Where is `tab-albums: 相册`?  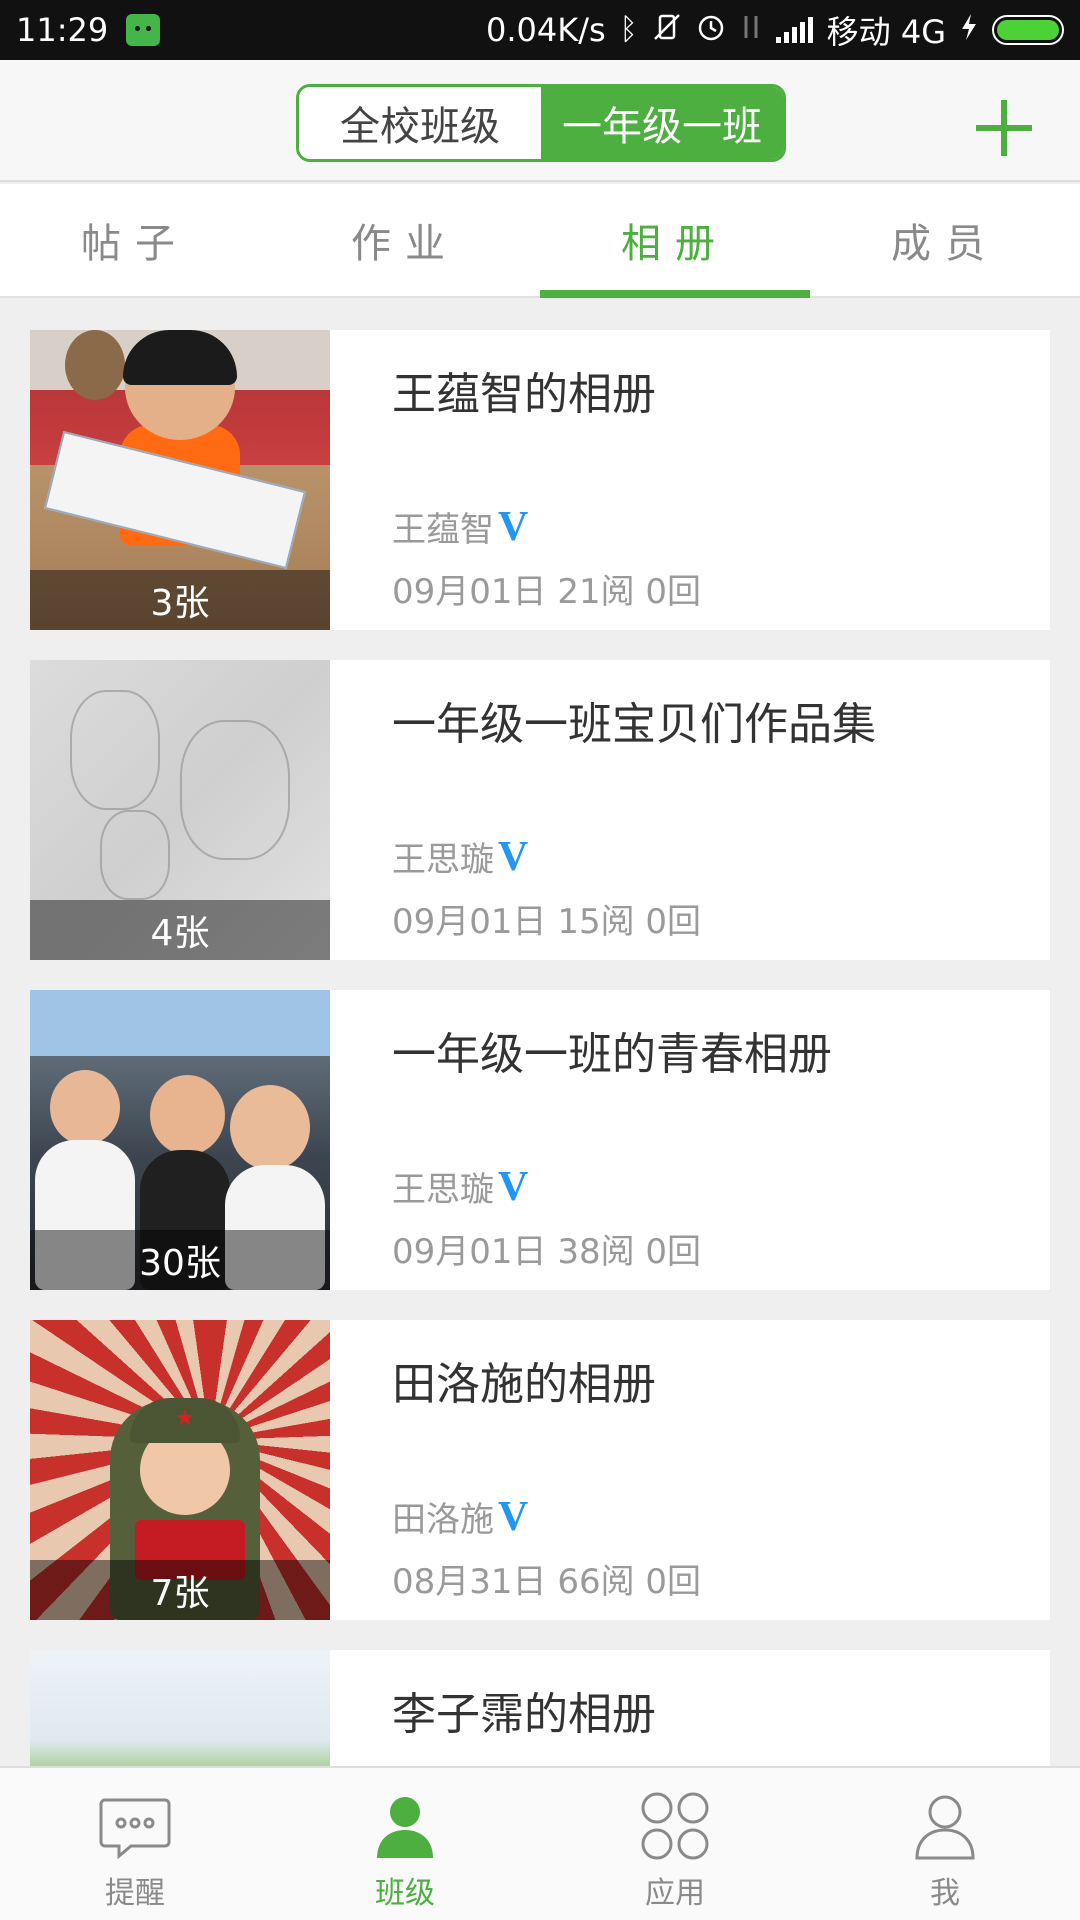 tab-albums: 相册 is located at coordinates (675, 241).